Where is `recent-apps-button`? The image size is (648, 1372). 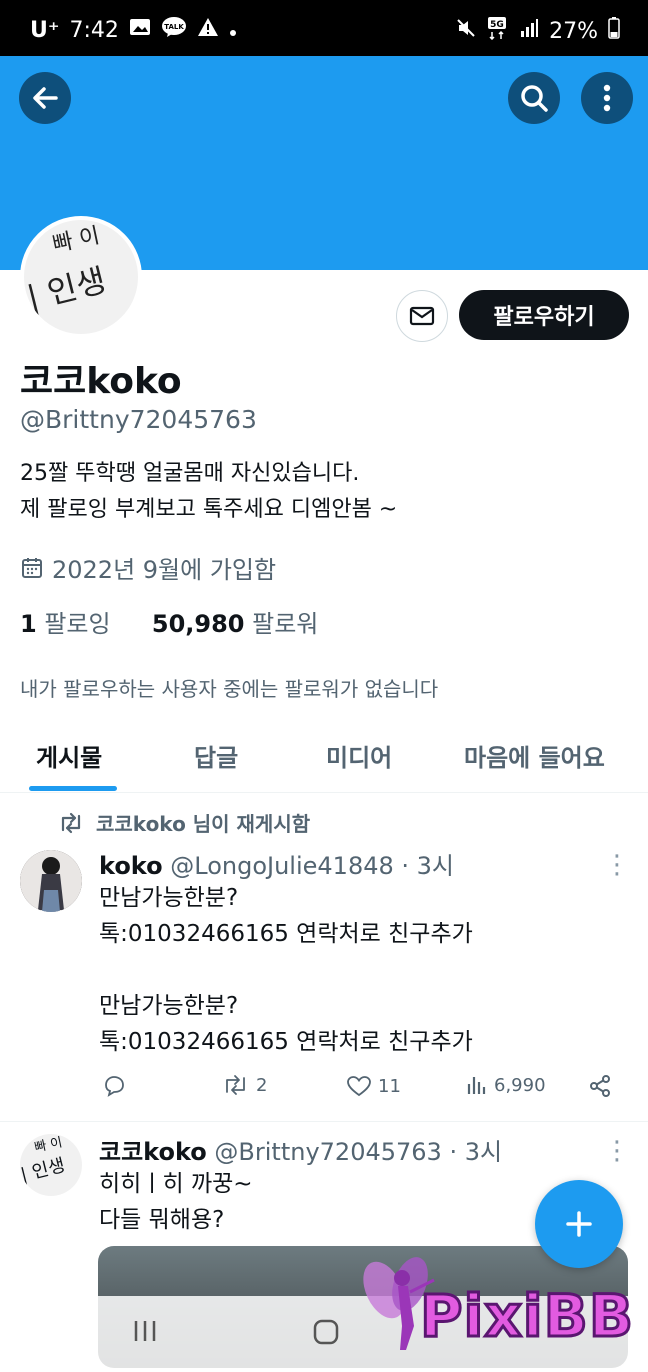
recent-apps-button is located at coordinates (145, 1333).